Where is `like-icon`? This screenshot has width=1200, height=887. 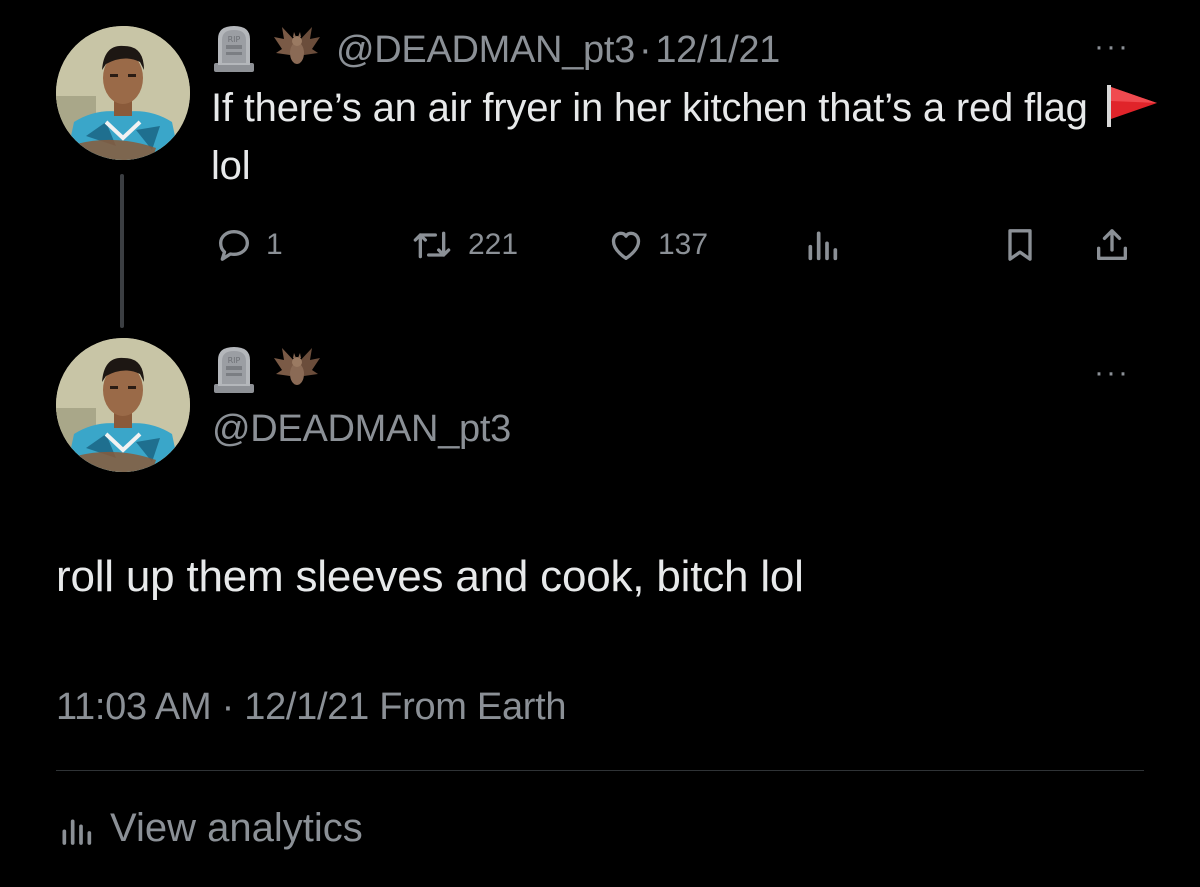
like-icon is located at coordinates (626, 245).